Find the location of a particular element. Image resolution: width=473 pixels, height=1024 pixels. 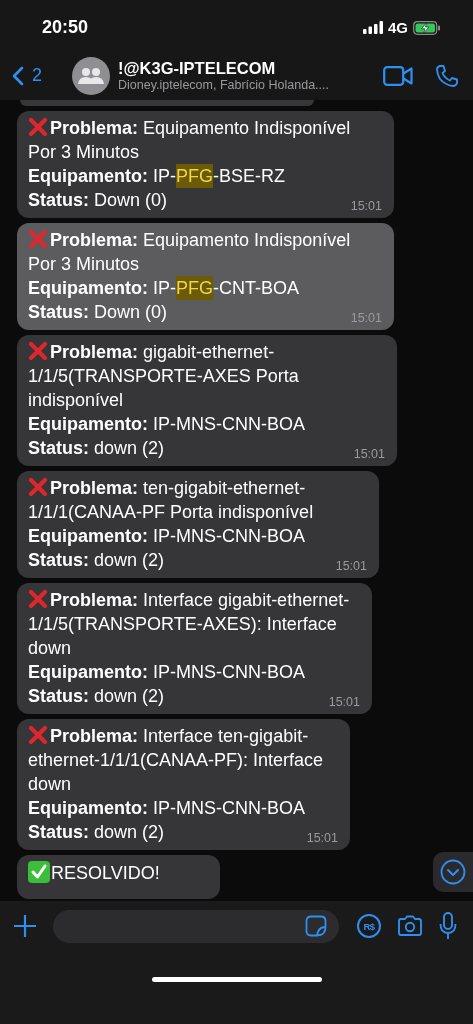

battery-charging-icon is located at coordinates (427, 27).